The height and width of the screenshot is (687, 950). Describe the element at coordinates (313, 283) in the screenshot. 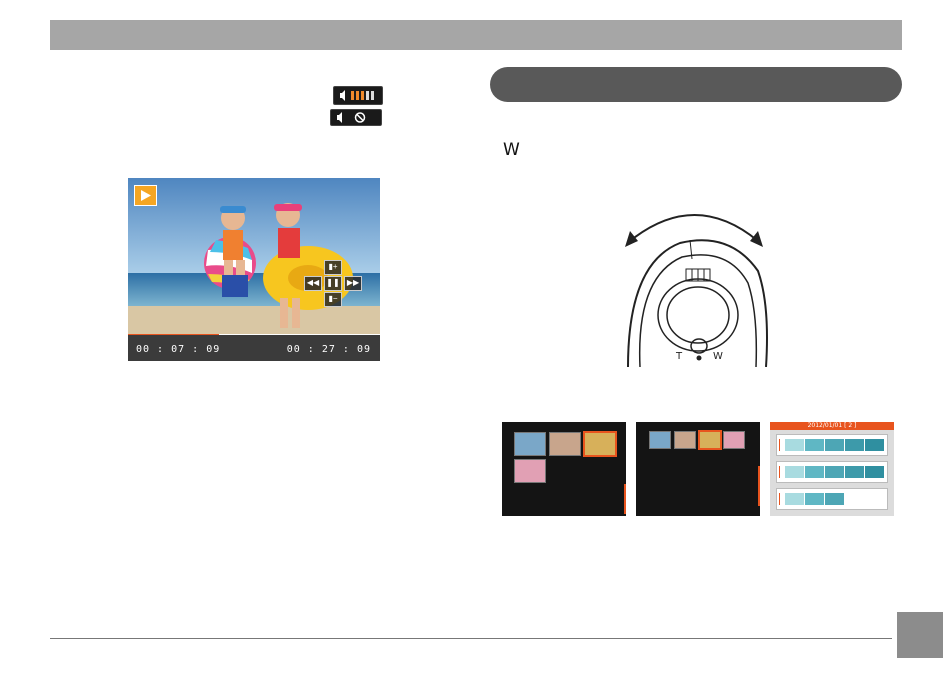

I see `rewind-button: ◀◀` at that location.